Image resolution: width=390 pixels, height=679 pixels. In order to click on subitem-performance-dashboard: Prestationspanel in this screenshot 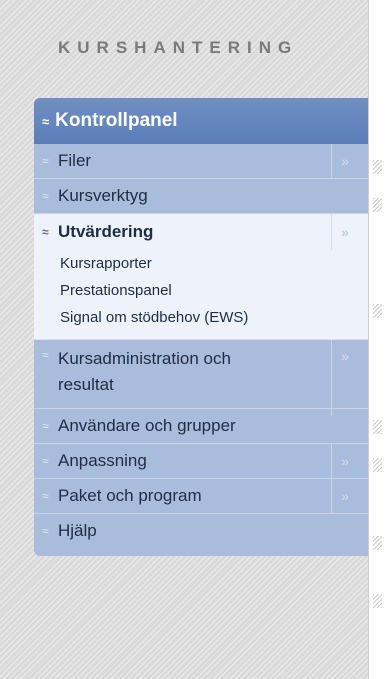, I will do `click(201, 290)`.